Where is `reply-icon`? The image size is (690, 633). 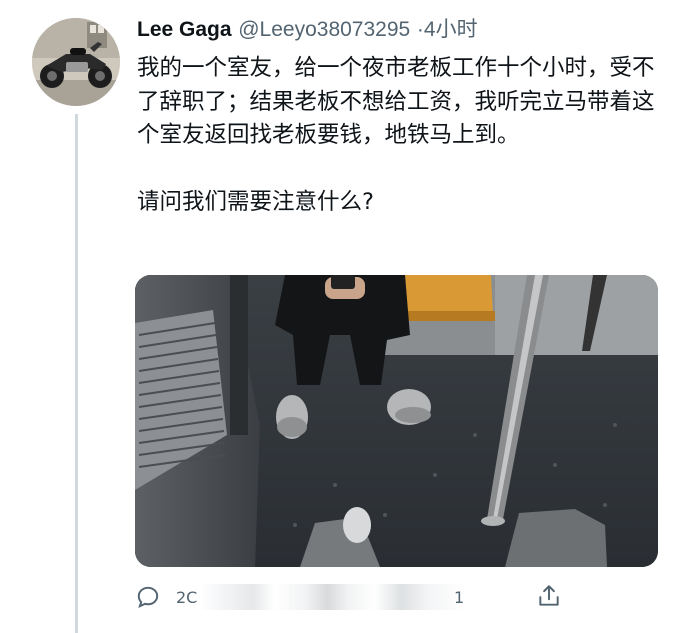 reply-icon is located at coordinates (148, 597).